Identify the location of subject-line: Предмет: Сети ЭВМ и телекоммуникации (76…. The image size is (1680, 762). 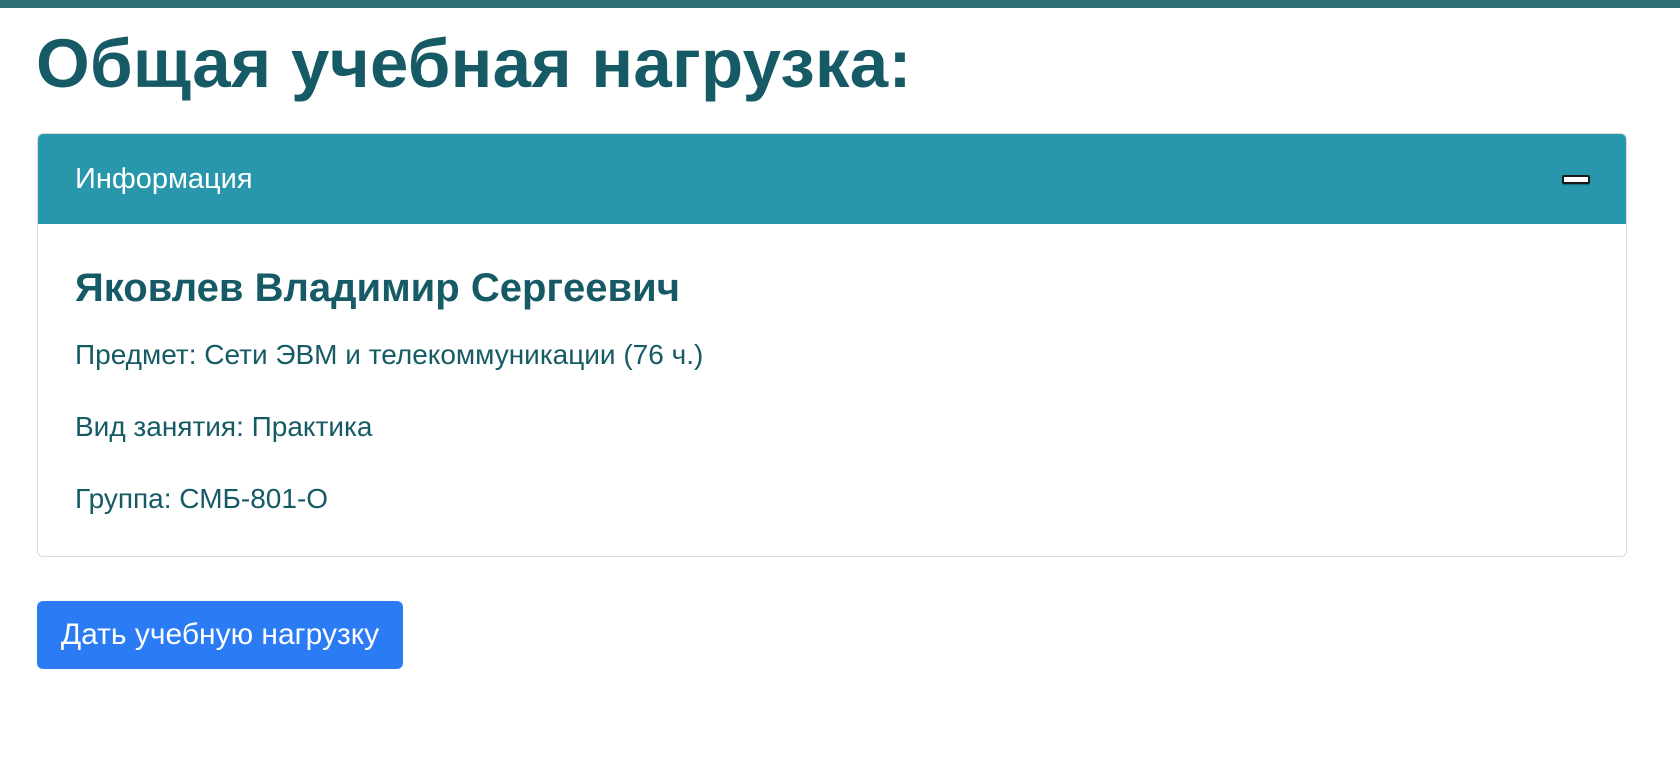
(389, 354).